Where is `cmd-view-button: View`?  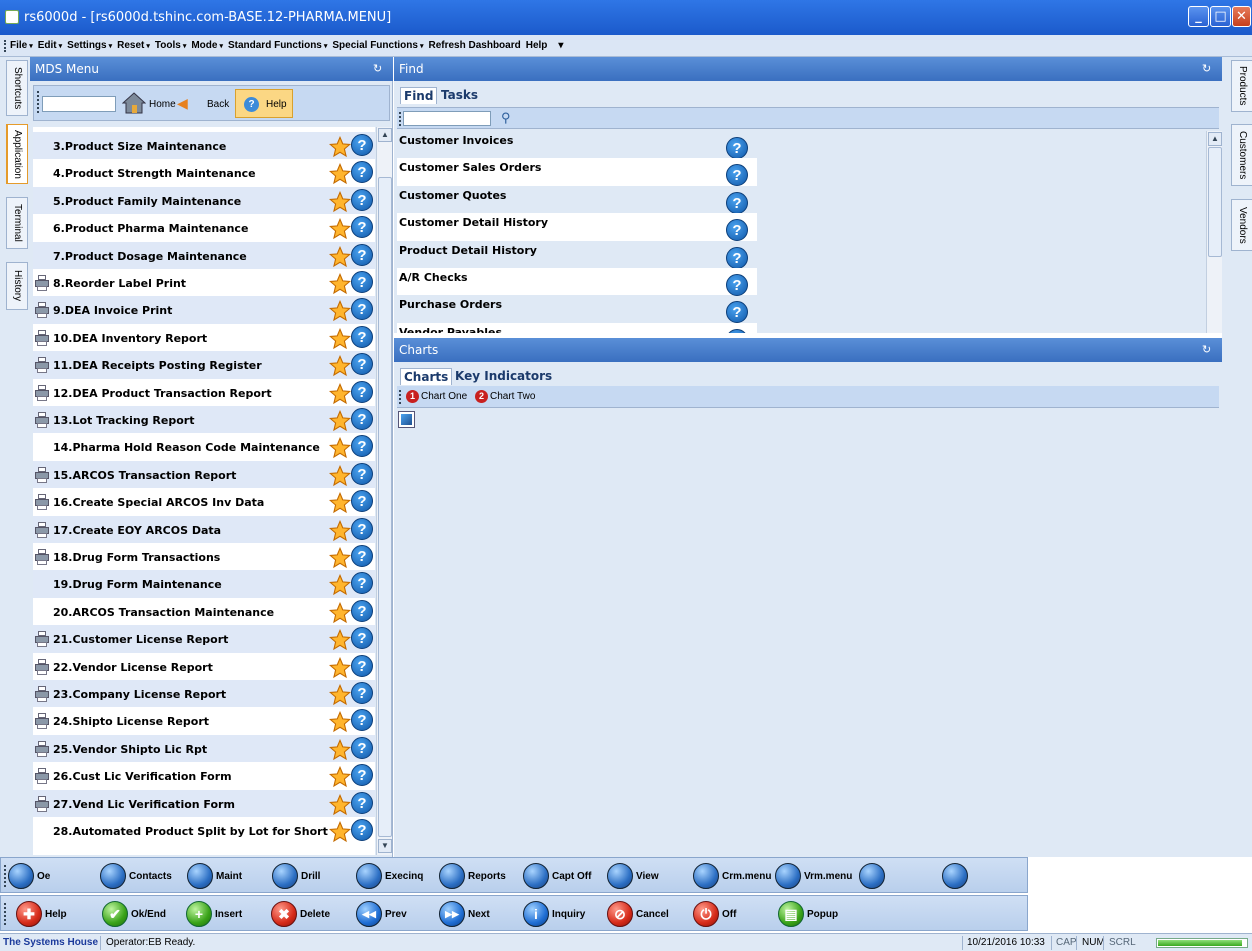
cmd-view-button: View is located at coordinates (647, 876).